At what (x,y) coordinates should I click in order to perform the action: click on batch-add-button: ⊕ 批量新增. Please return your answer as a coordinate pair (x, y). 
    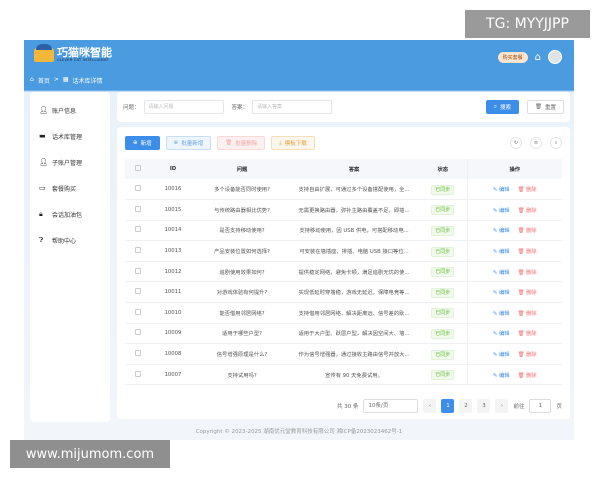
    Looking at the image, I should click on (188, 143).